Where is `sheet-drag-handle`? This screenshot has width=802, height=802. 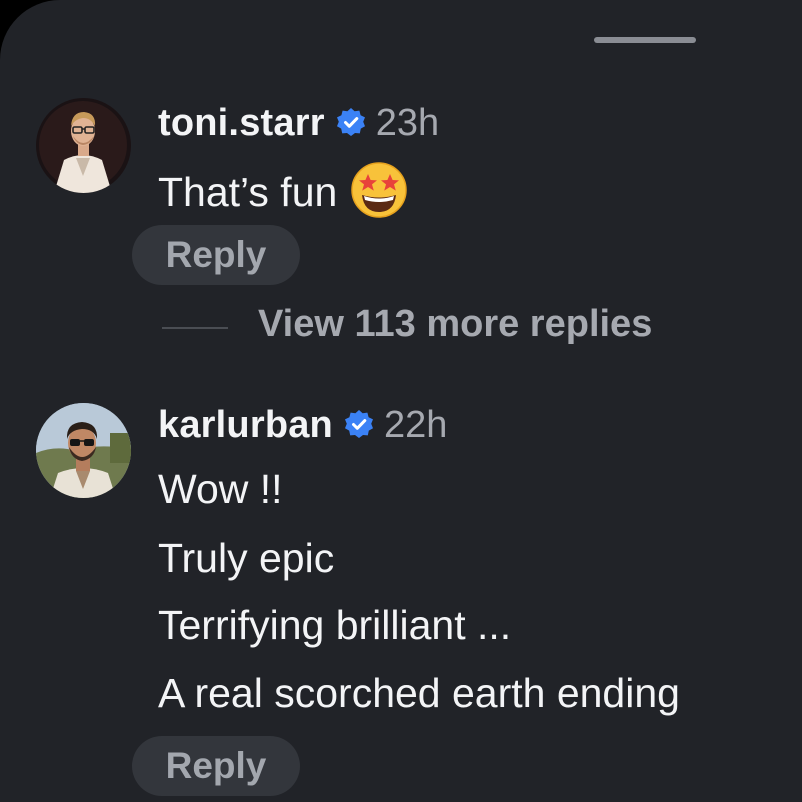
sheet-drag-handle is located at coordinates (645, 40).